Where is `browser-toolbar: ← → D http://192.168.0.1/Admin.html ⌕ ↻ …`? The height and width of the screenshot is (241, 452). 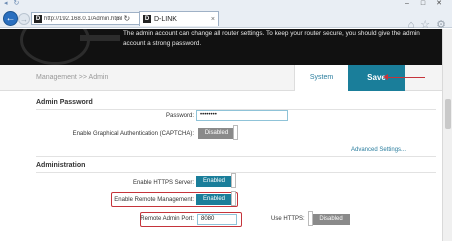 browser-toolbar: ← → D http://192.168.0.1/Admin.html ⌕ ↻ … is located at coordinates (226, 19).